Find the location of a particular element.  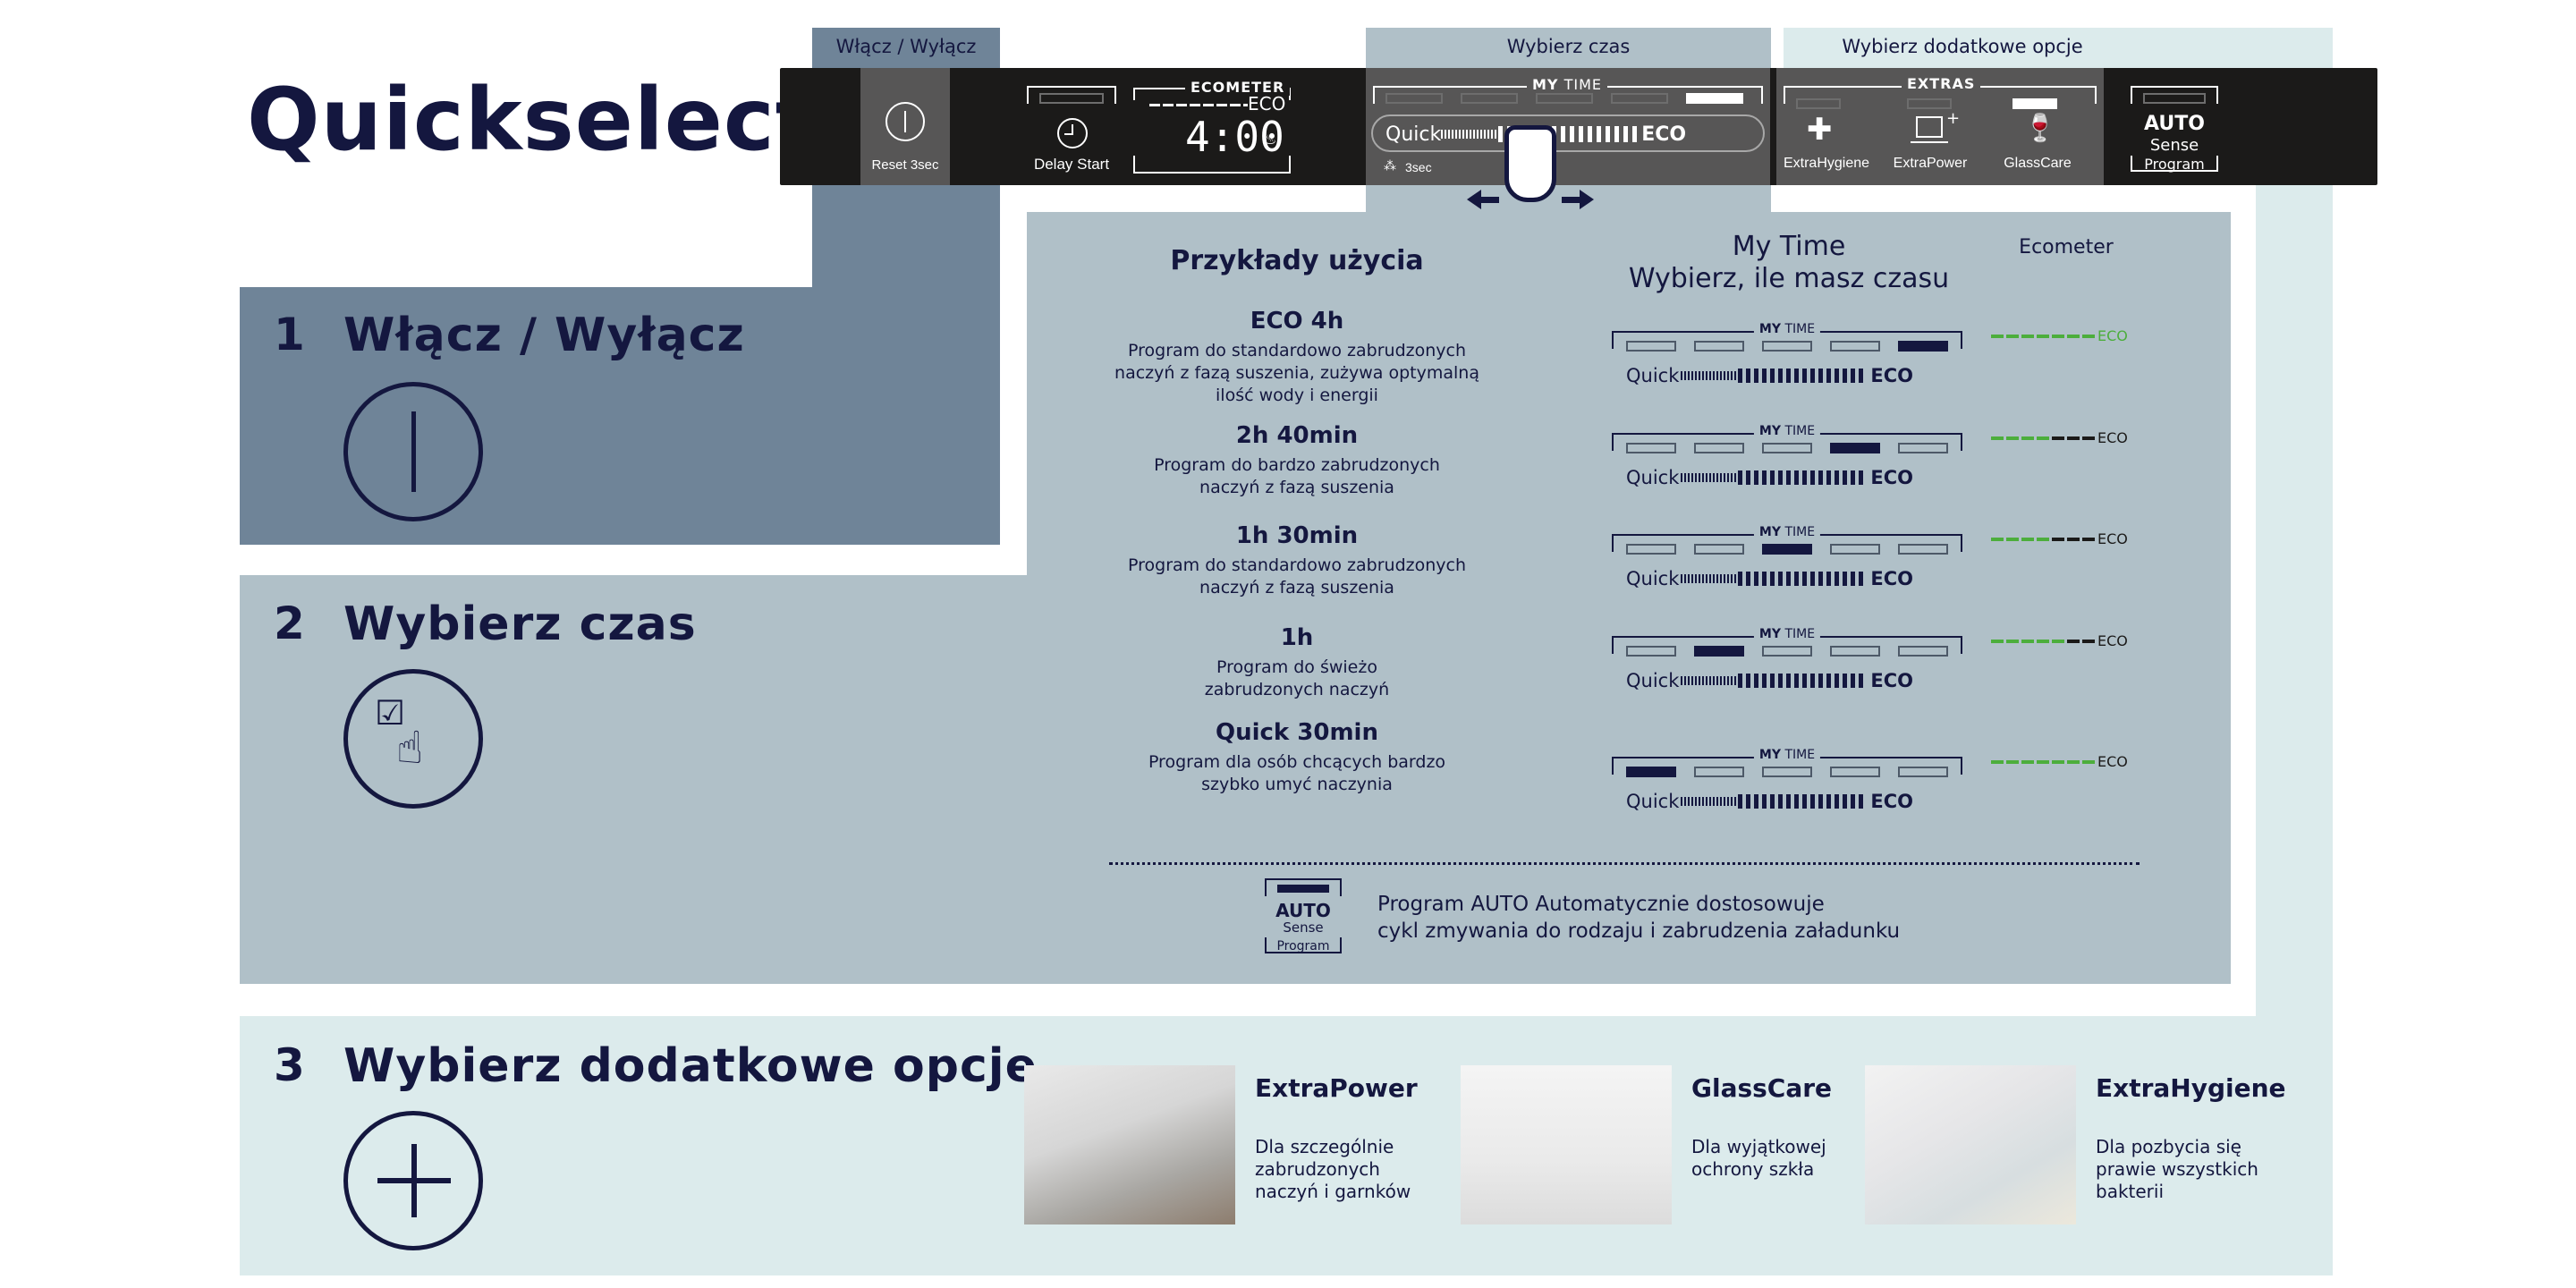

section-2-number: 2 is located at coordinates (289, 623).